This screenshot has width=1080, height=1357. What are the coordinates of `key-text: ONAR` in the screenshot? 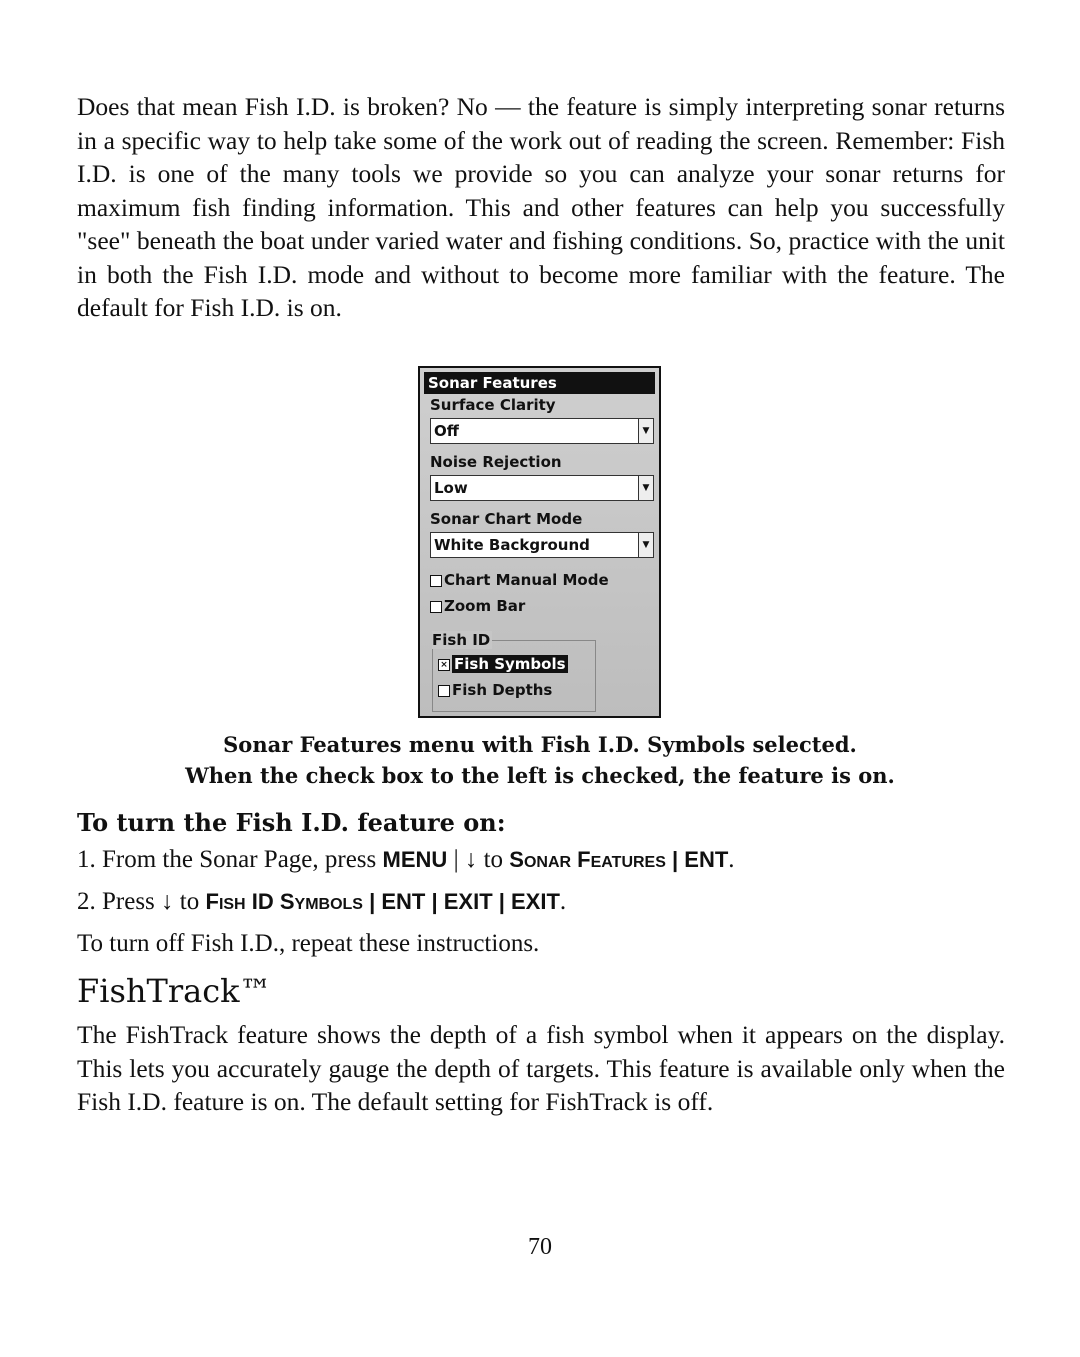 It's located at (547, 862).